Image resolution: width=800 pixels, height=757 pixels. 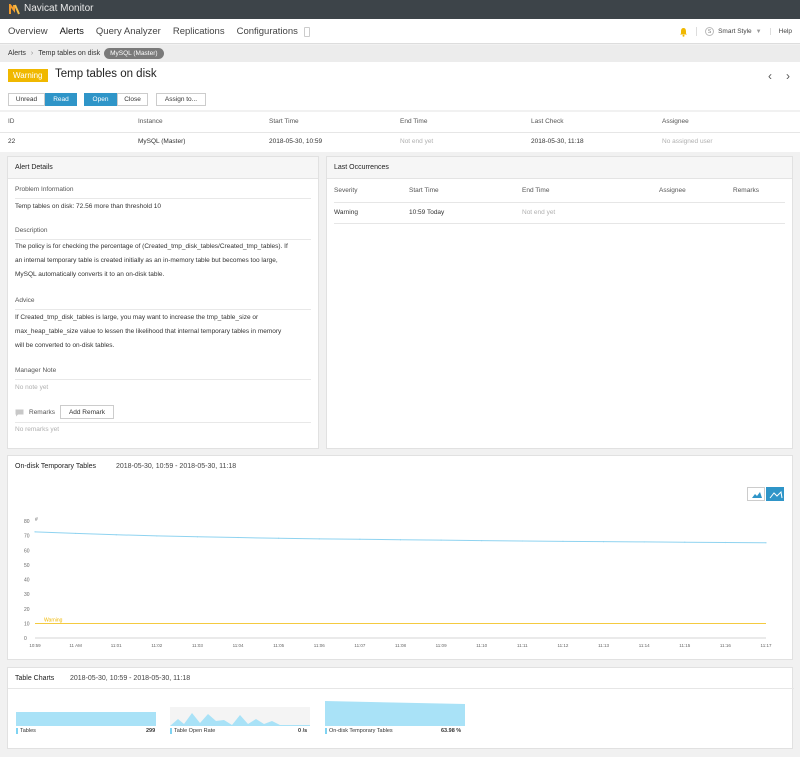 I want to click on style-selector: S Smart Style ▼, so click(x=729, y=31).